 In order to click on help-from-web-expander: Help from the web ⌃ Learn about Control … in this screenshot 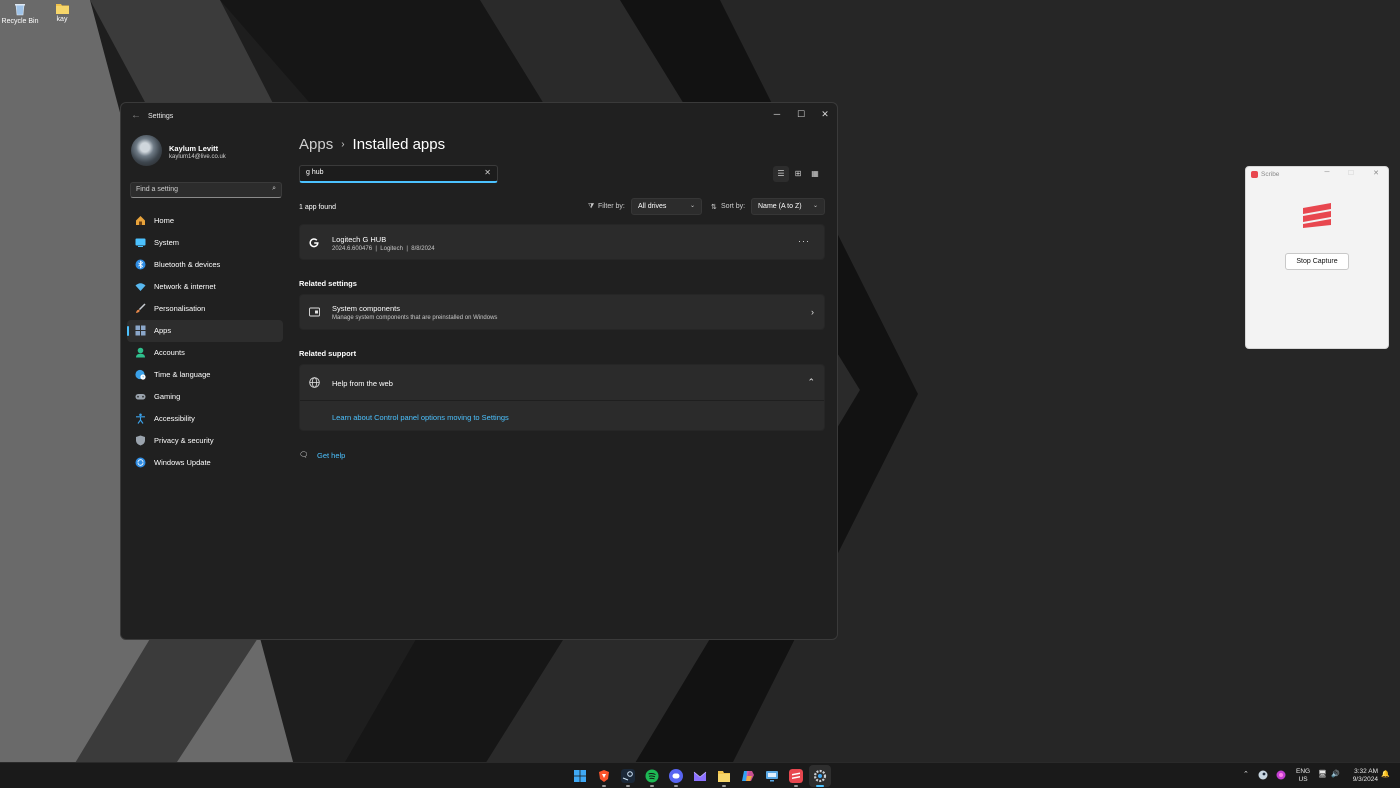, I will do `click(562, 397)`.